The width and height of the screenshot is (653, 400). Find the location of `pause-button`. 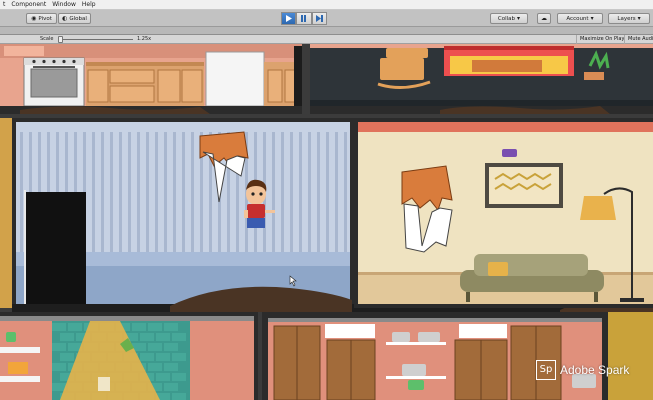

pause-button is located at coordinates (304, 18).